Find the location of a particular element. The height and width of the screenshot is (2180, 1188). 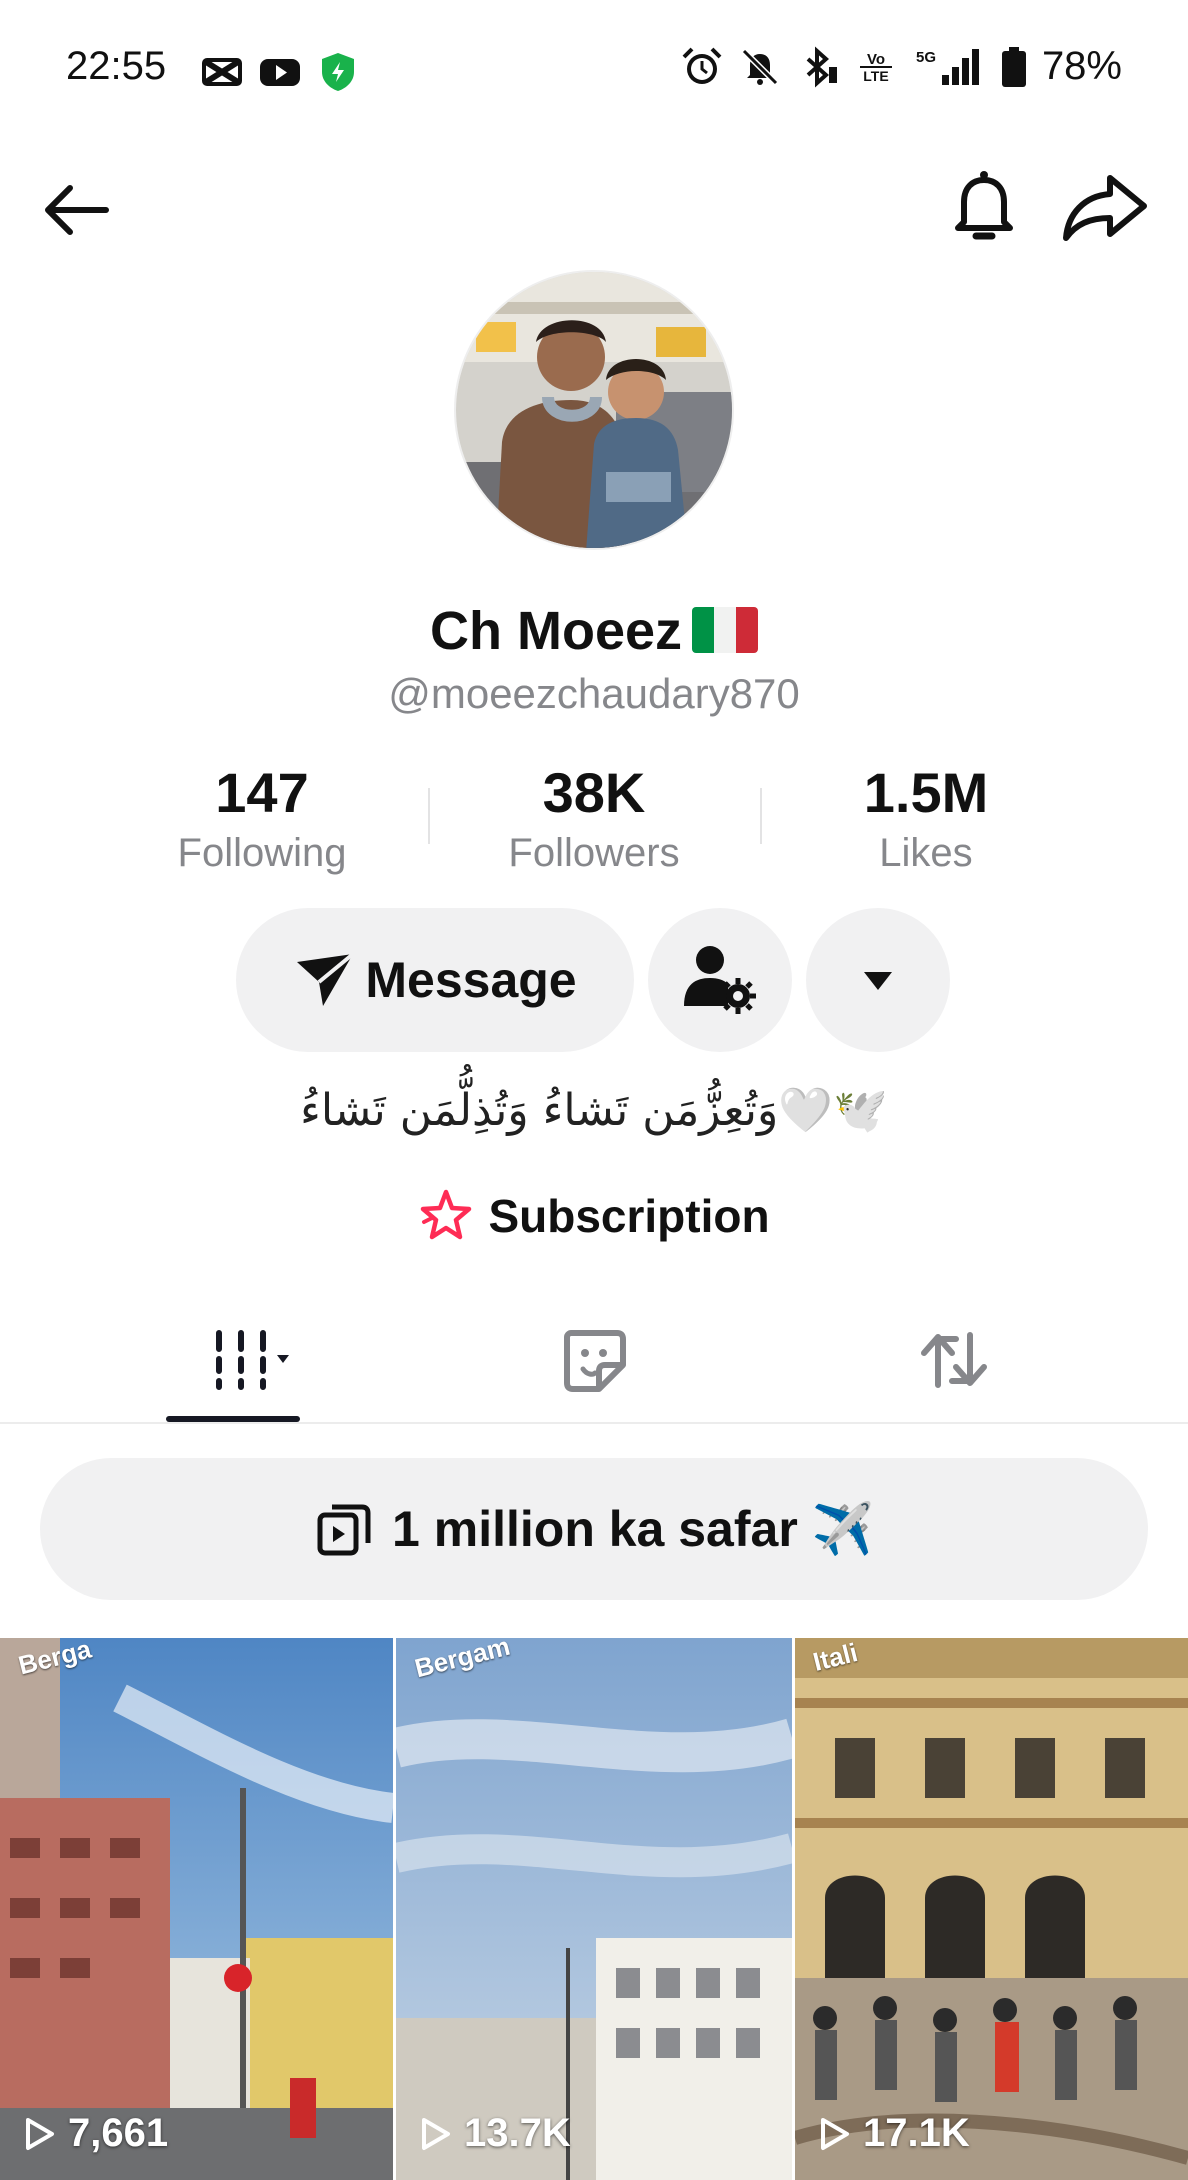

stat-label: Followers is located at coordinates (594, 853).